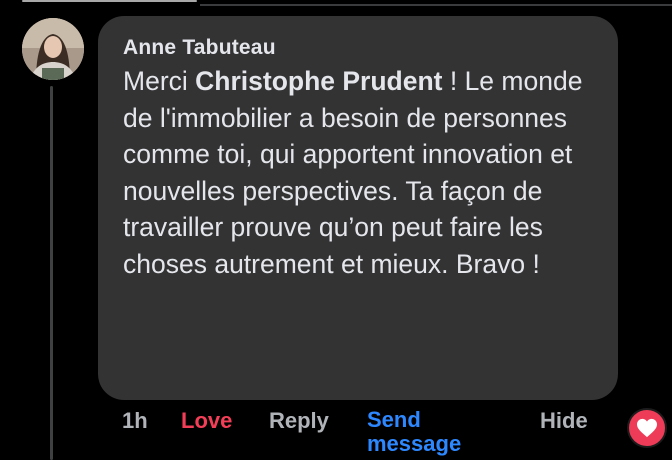 This screenshot has width=672, height=460. I want to click on timestamp-link: 1h, so click(135, 421).